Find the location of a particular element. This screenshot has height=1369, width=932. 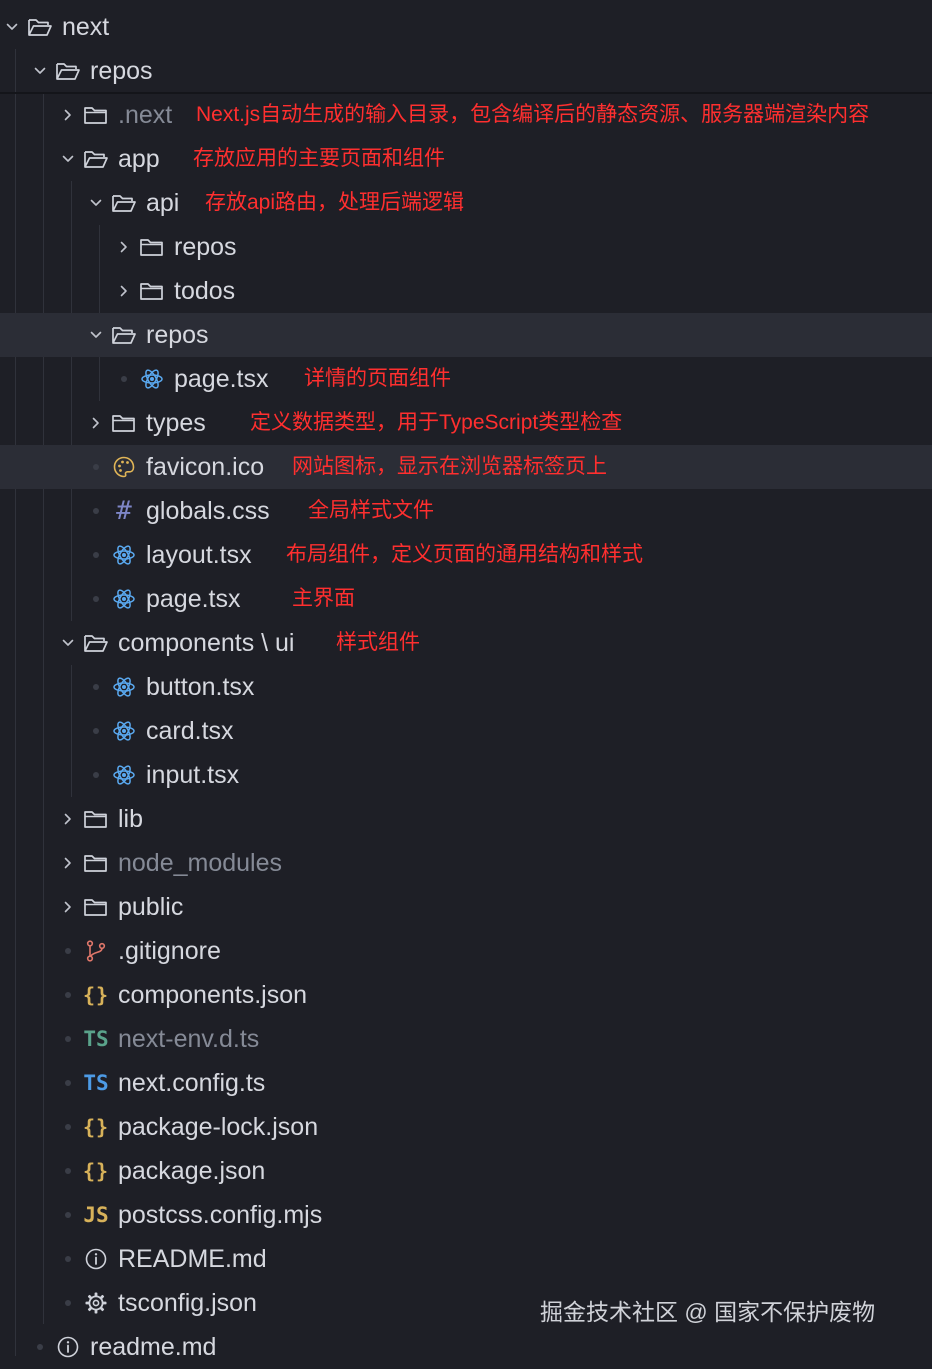

tree-item-label: repos is located at coordinates (121, 71).